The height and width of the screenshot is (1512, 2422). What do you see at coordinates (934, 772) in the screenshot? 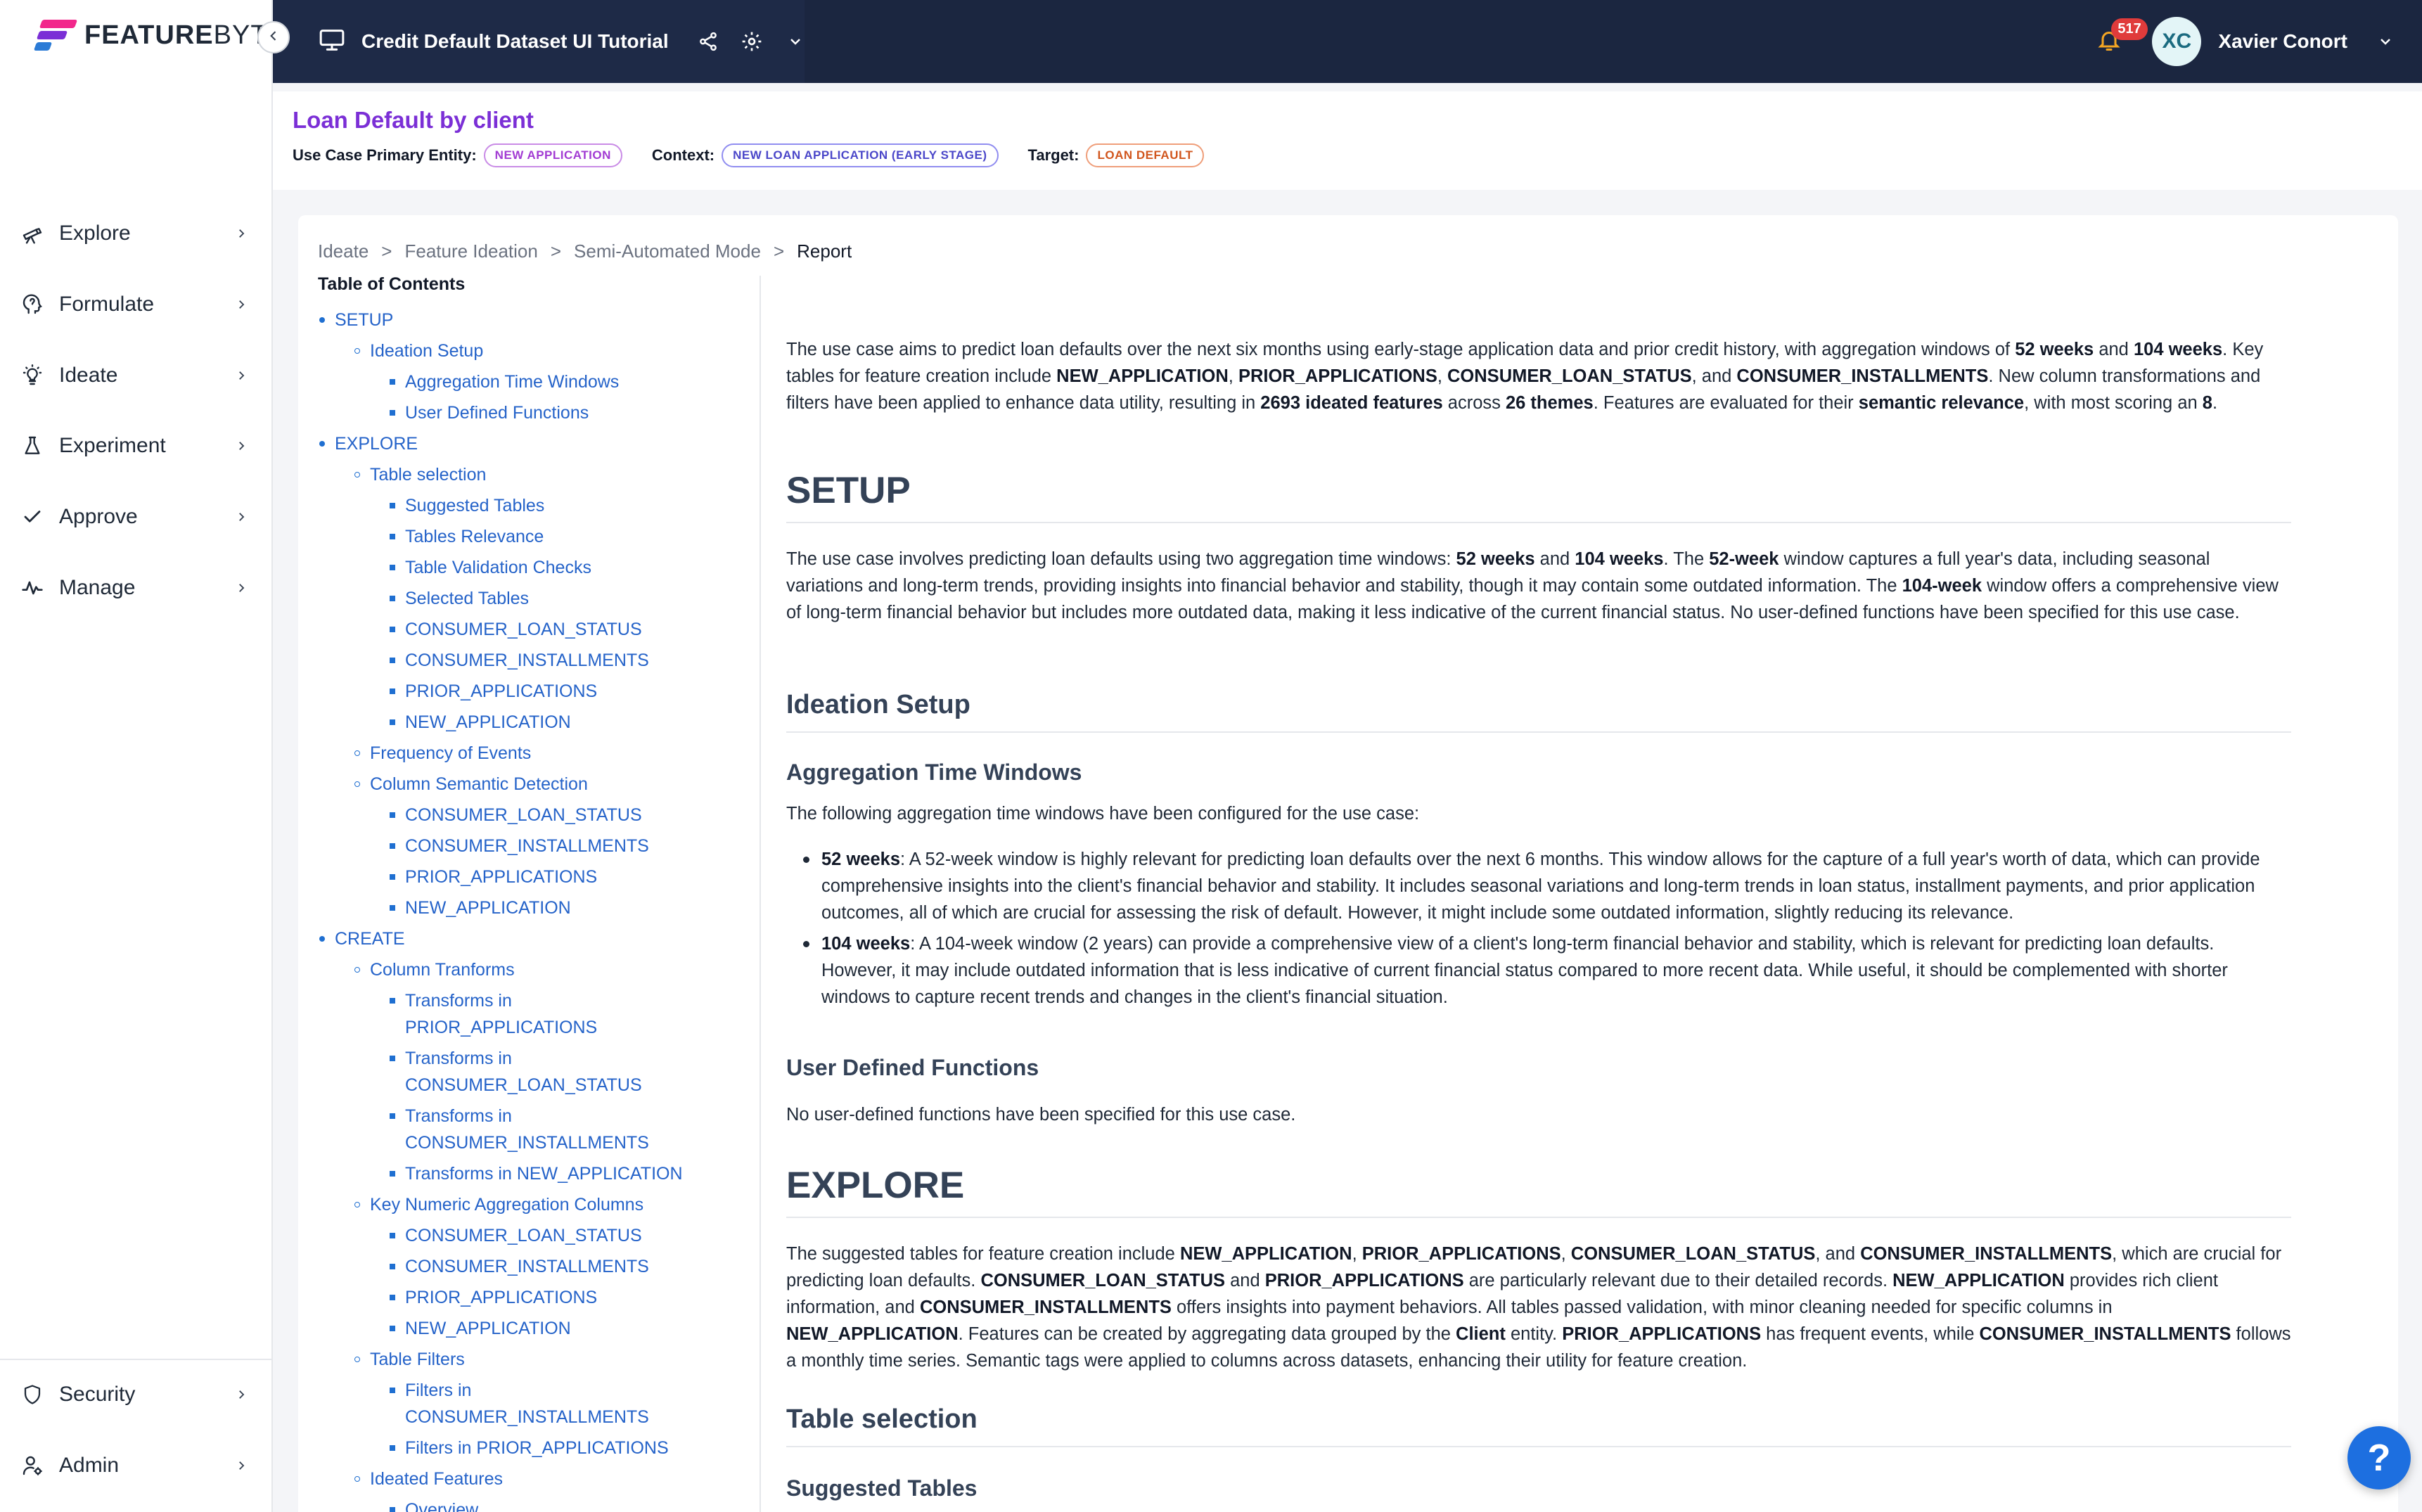
I see `heading-aggregation-time-windows: Aggregation Time Windows` at bounding box center [934, 772].